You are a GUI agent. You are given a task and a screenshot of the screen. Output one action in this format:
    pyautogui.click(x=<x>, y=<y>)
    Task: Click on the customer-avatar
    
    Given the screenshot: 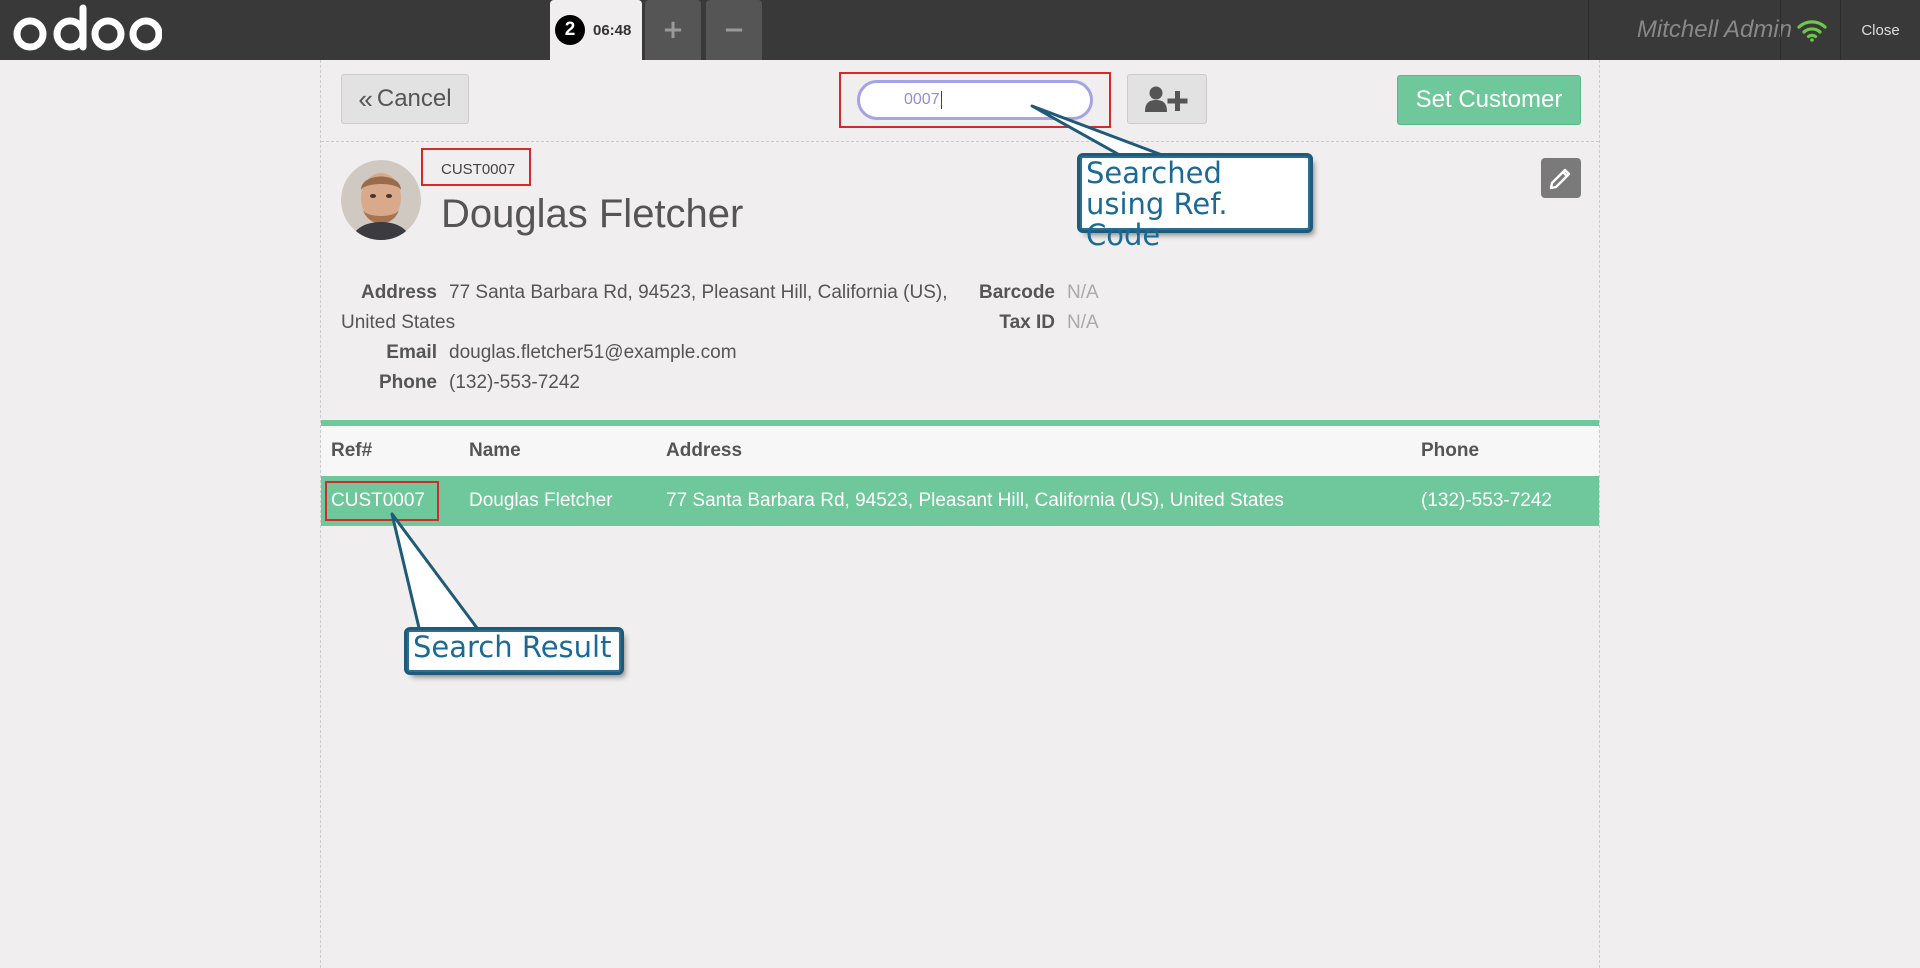 What is the action you would take?
    pyautogui.click(x=381, y=200)
    